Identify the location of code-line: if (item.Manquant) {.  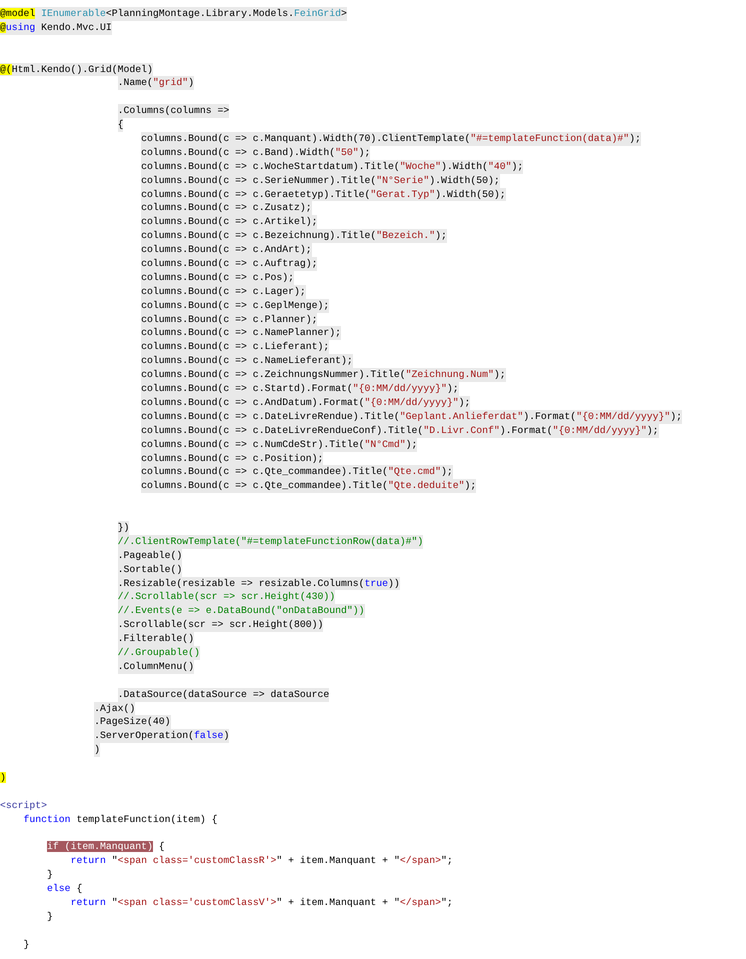
(106, 847).